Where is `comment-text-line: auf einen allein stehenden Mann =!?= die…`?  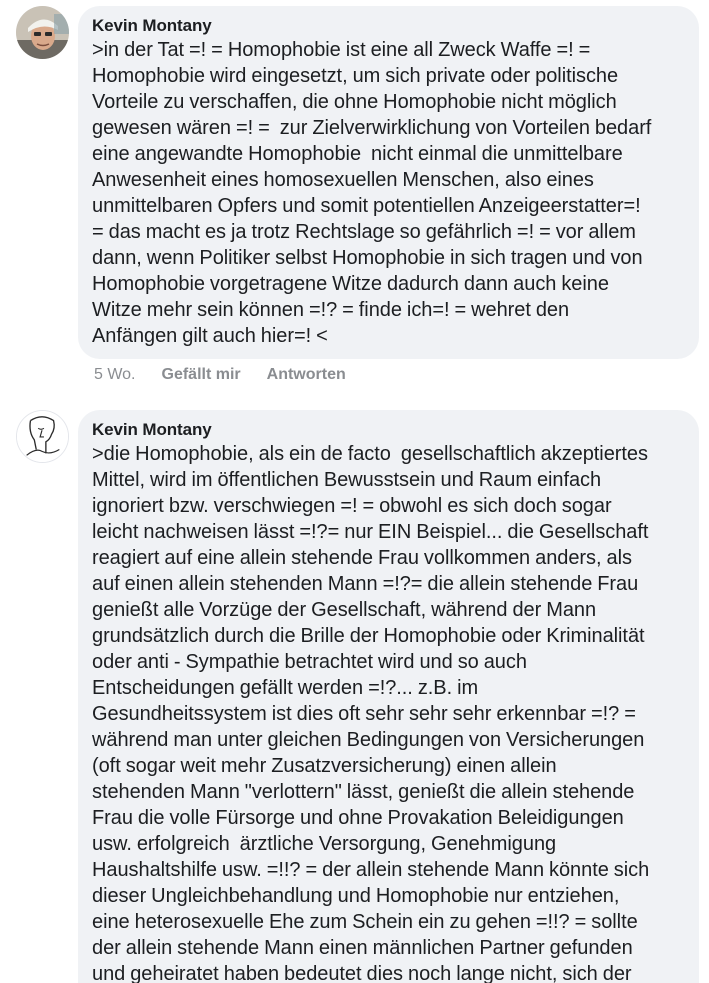
comment-text-line: auf einen allein stehenden Mann =!?= die… is located at coordinates (365, 584).